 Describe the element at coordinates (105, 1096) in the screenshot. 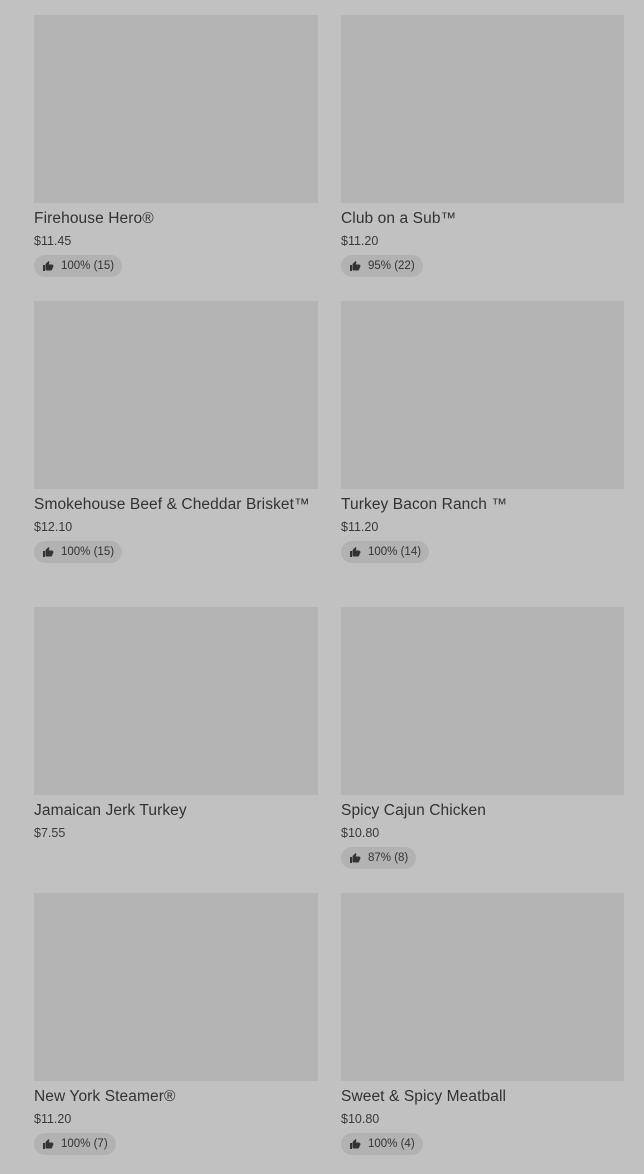

I see `item-name: New York Steamer®` at that location.